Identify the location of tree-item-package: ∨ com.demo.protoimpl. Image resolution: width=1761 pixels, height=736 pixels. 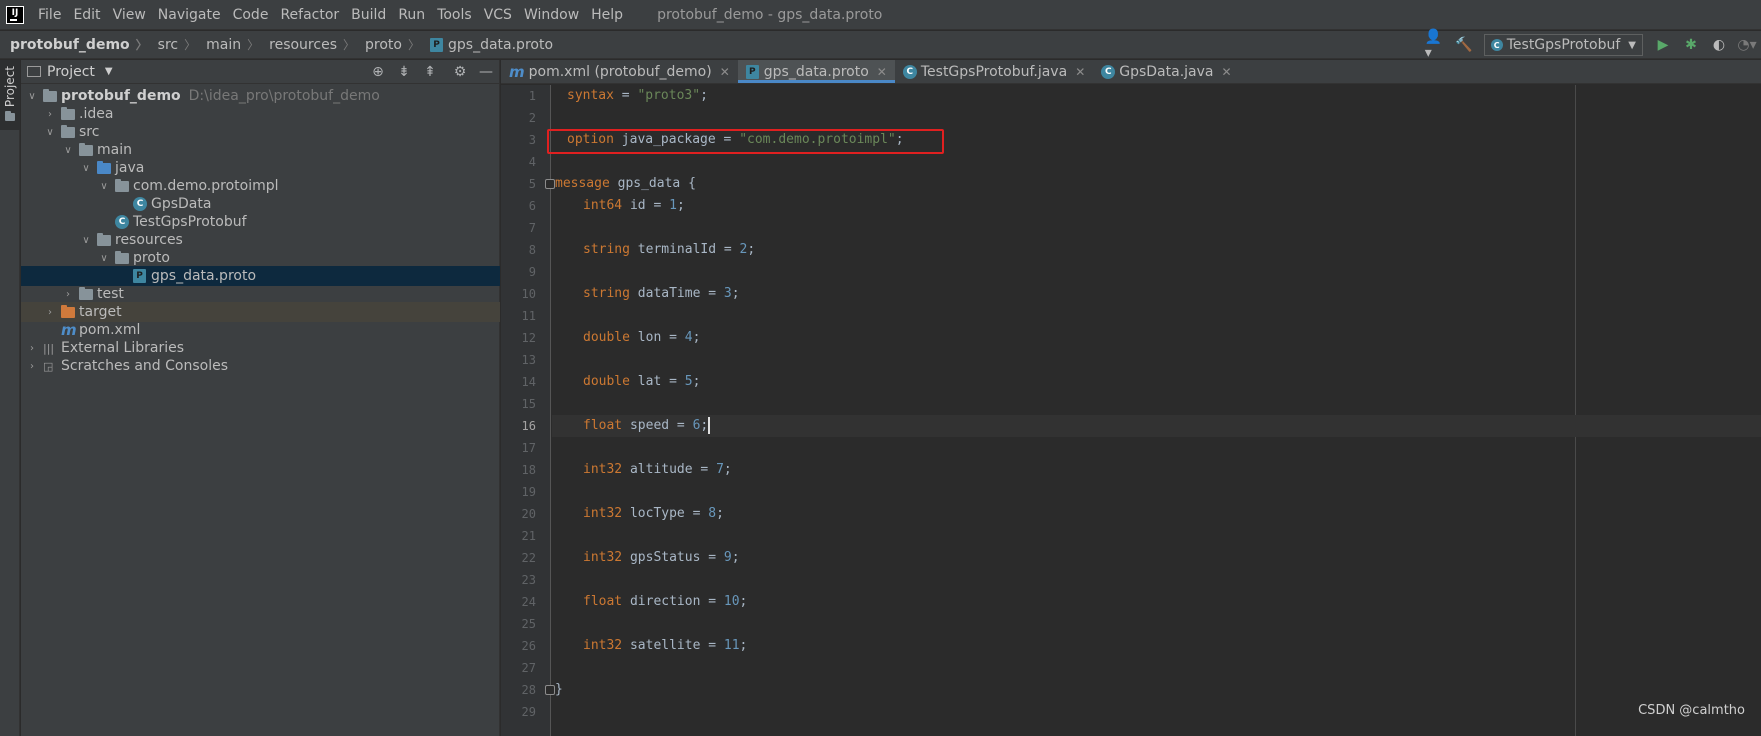
(260, 186).